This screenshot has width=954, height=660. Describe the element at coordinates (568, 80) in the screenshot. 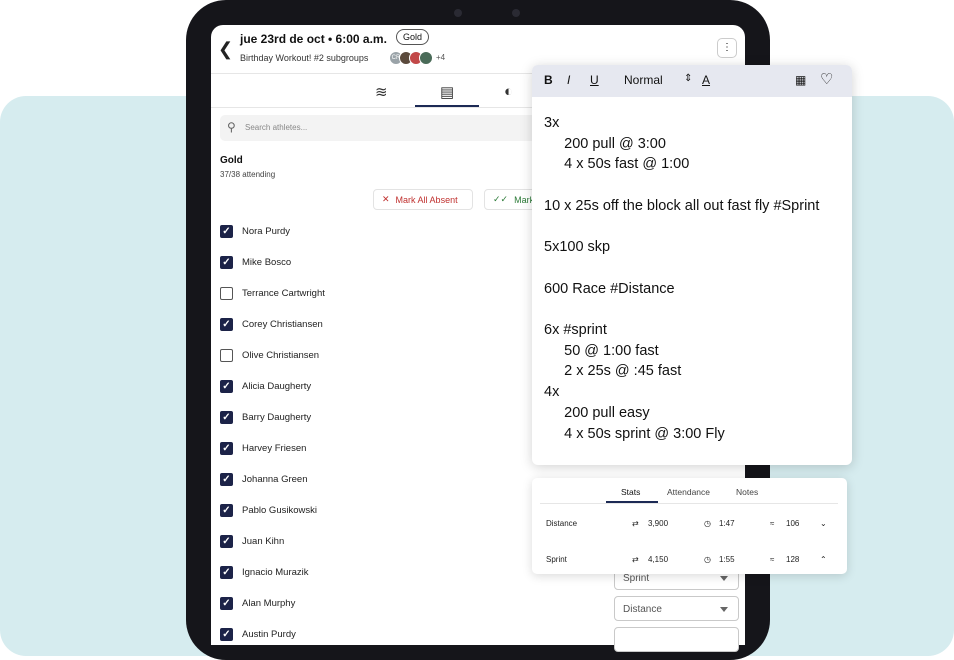

I see `italic-button: I` at that location.